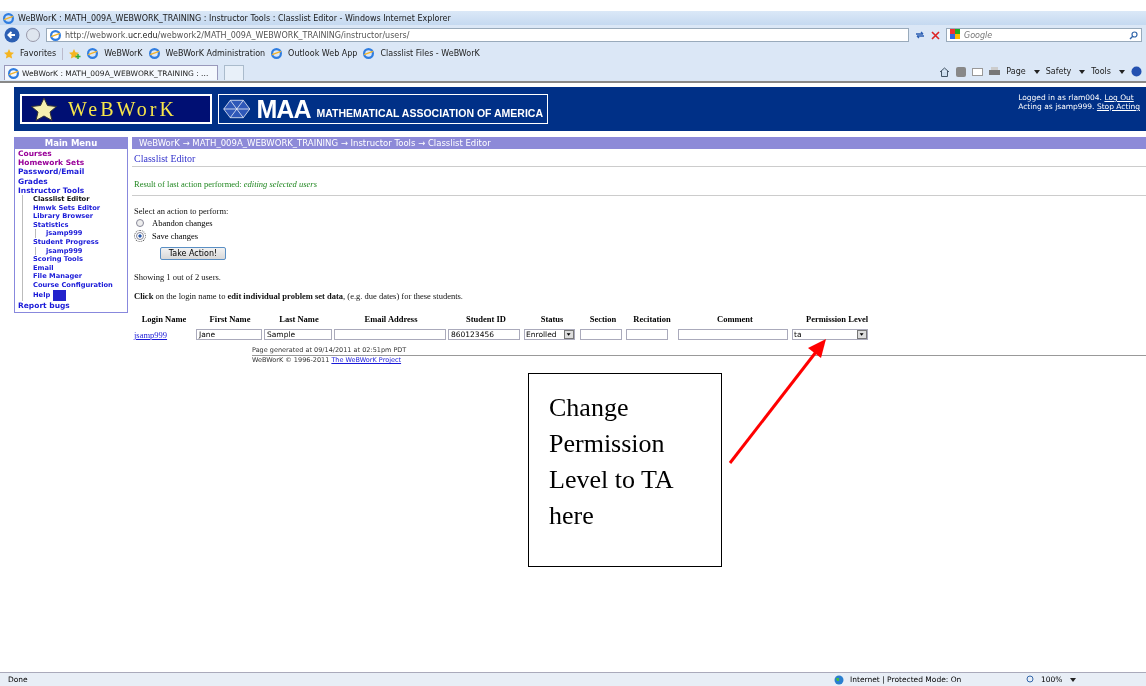 Image resolution: width=1146 pixels, height=686 pixels. Describe the element at coordinates (181, 211) in the screenshot. I see `action-prompt: Select an action to perform:` at that location.